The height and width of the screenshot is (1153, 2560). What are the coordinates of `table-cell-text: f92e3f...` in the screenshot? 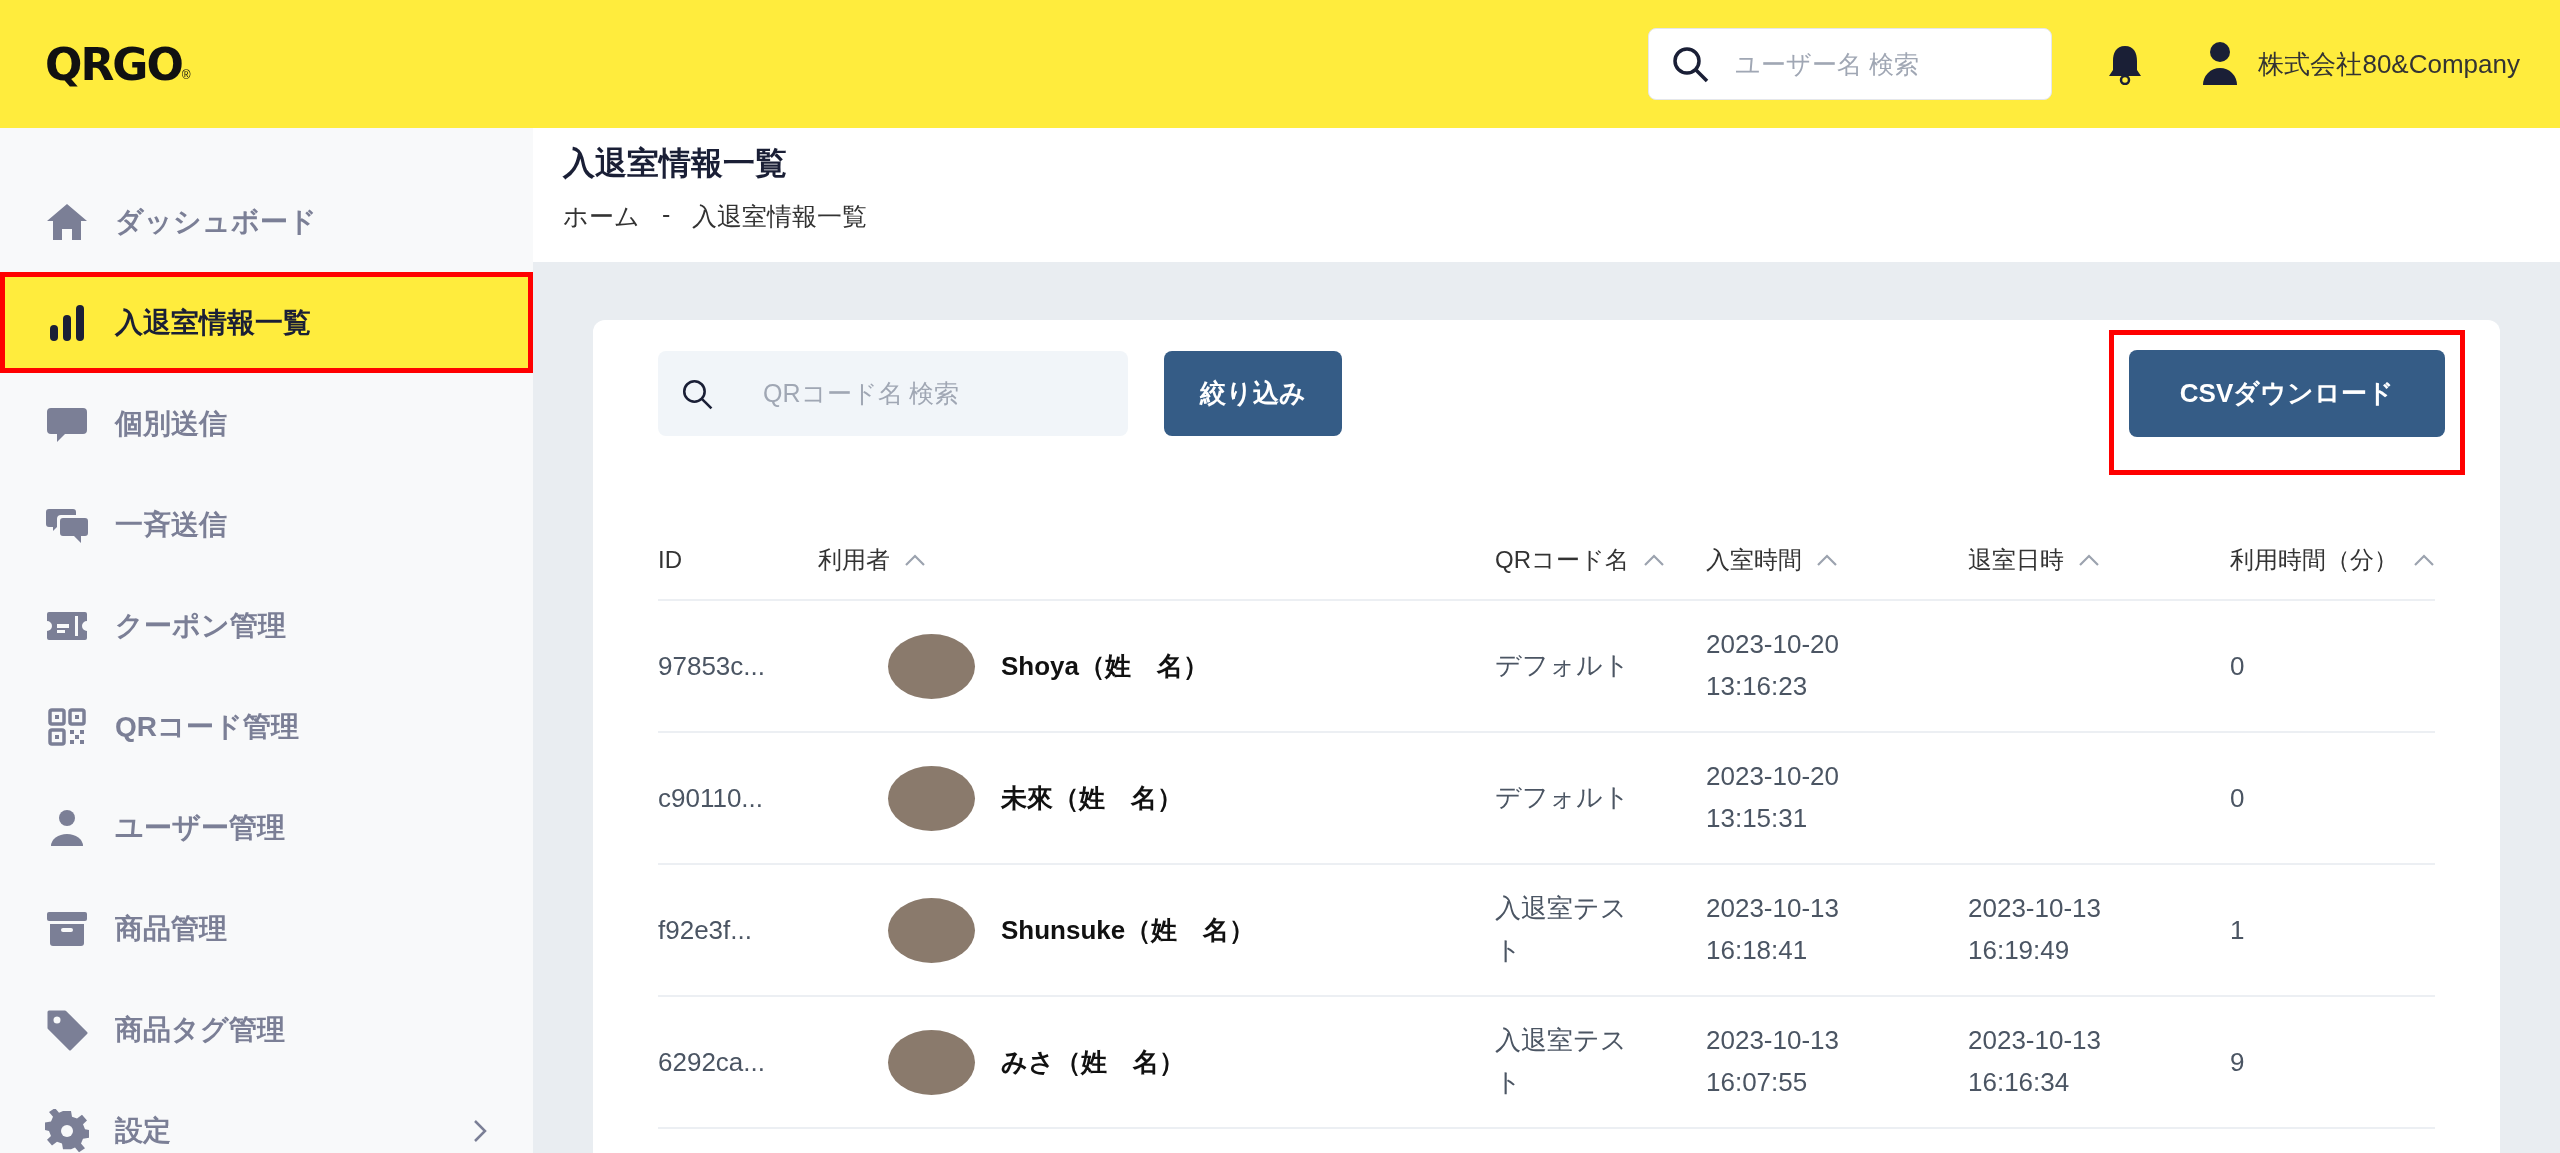 It's located at (705, 930).